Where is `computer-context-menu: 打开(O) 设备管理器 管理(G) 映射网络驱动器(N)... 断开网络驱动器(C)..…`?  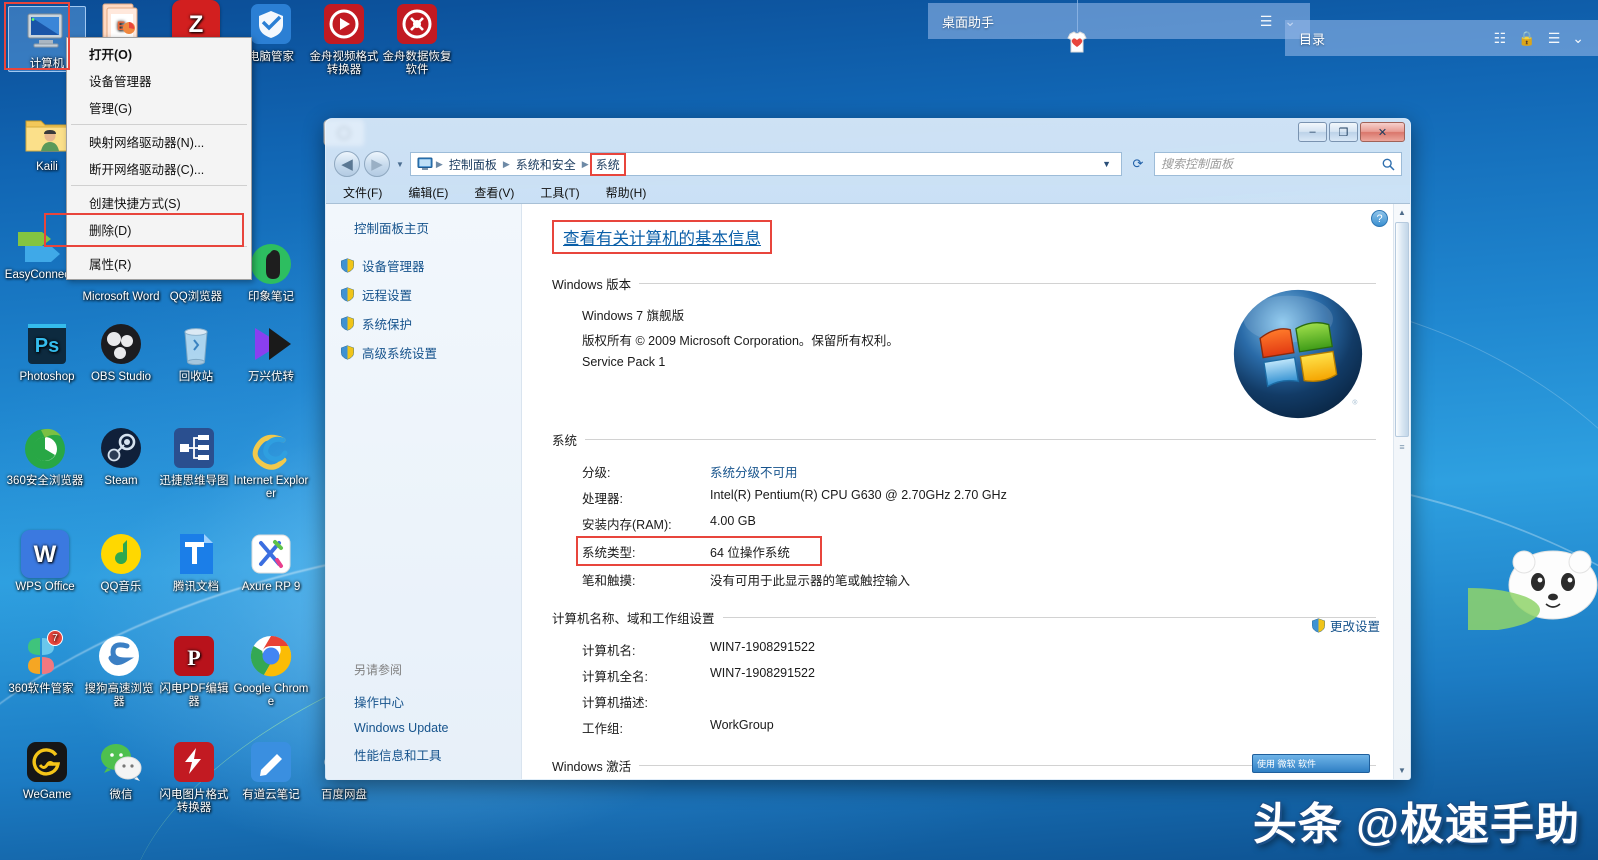 computer-context-menu: 打开(O) 设备管理器 管理(G) 映射网络驱动器(N)... 断开网络驱动器(C)..… is located at coordinates (159, 158).